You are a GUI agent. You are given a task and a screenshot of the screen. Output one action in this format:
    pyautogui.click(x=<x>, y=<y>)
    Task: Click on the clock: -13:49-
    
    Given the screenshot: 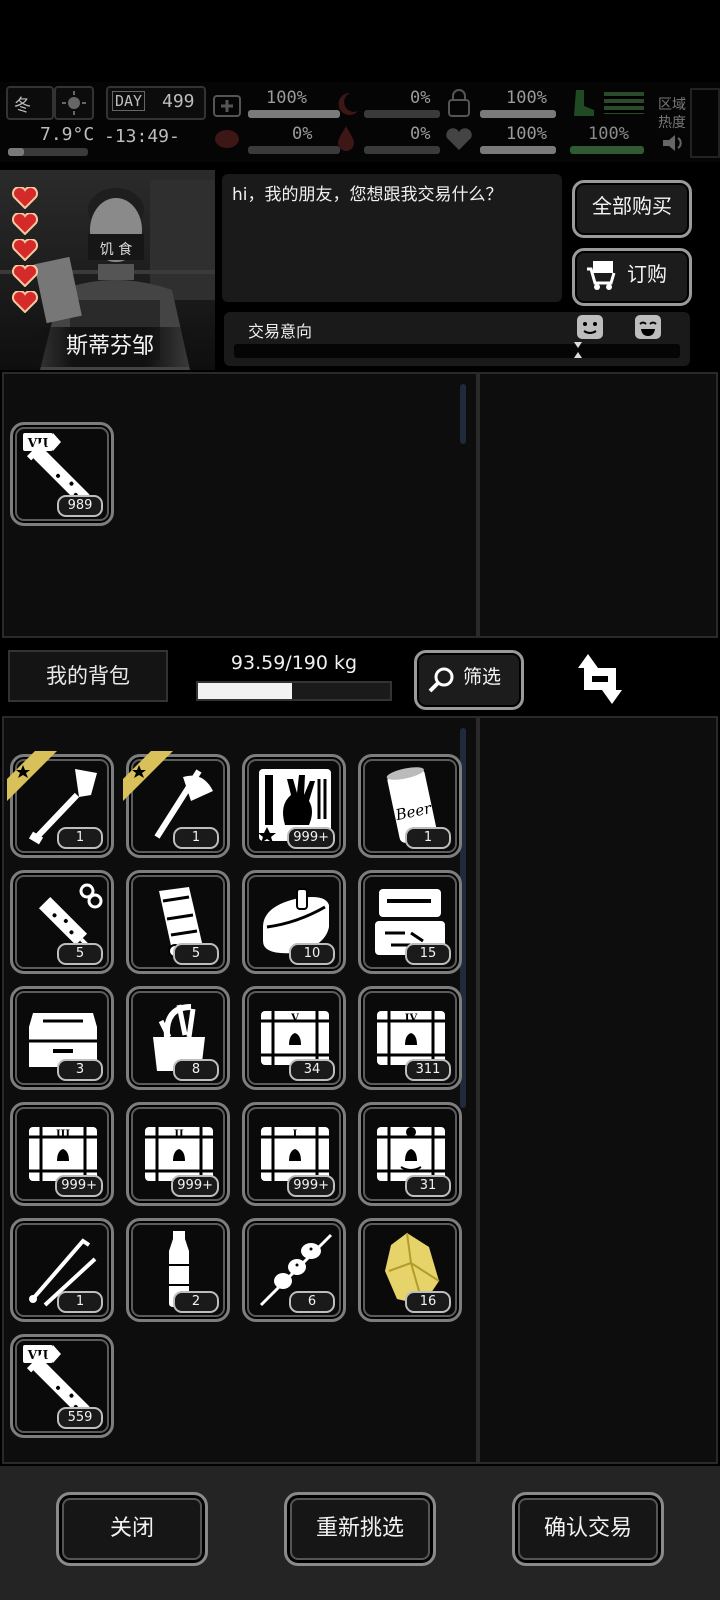 What is the action you would take?
    pyautogui.click(x=142, y=136)
    